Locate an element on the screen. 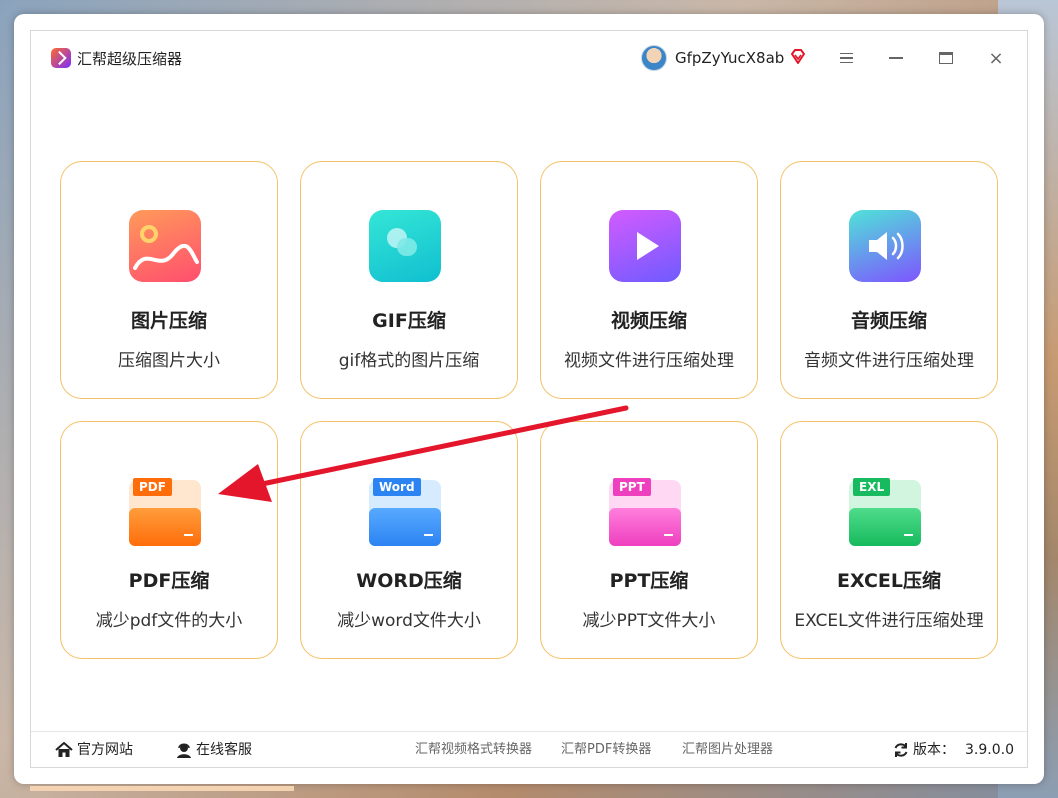  online-support-link: 在线客服 is located at coordinates (214, 750).